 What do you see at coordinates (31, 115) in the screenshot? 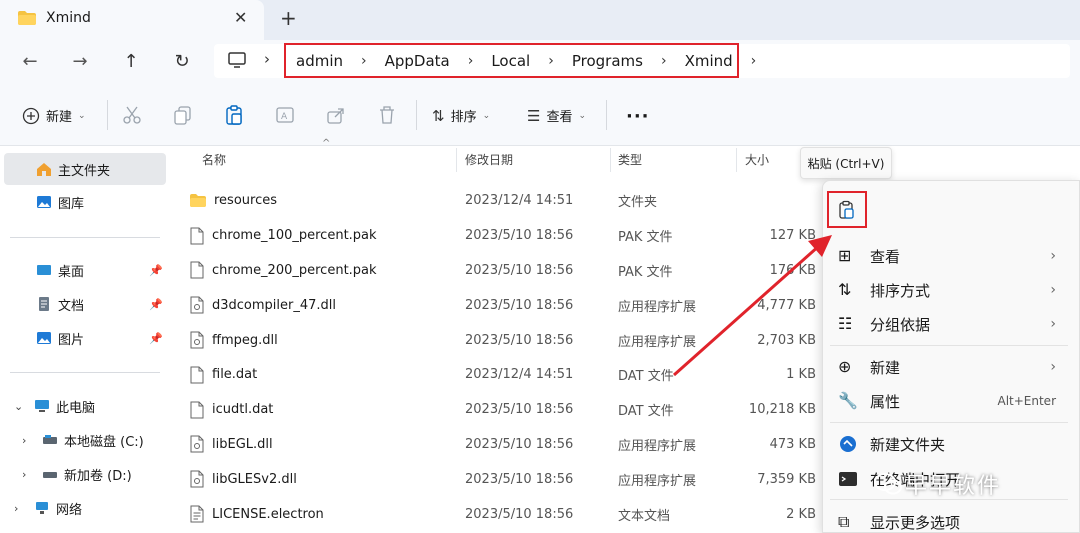
I see `plus-circle-icon` at bounding box center [31, 115].